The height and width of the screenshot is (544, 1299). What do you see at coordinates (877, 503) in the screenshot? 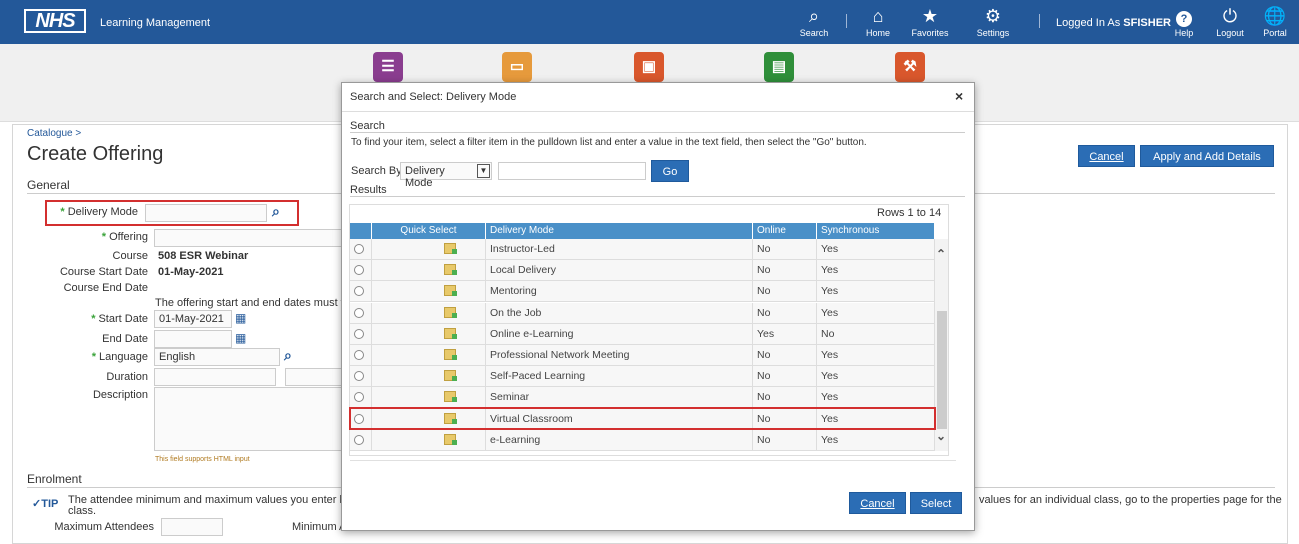
I see `modal-cancel-button: Cancel` at bounding box center [877, 503].